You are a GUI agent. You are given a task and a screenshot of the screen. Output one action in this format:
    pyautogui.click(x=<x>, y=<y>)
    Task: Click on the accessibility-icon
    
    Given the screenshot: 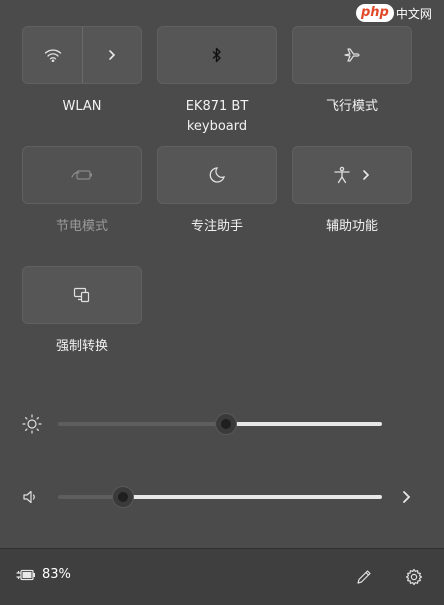 What is the action you would take?
    pyautogui.click(x=342, y=175)
    